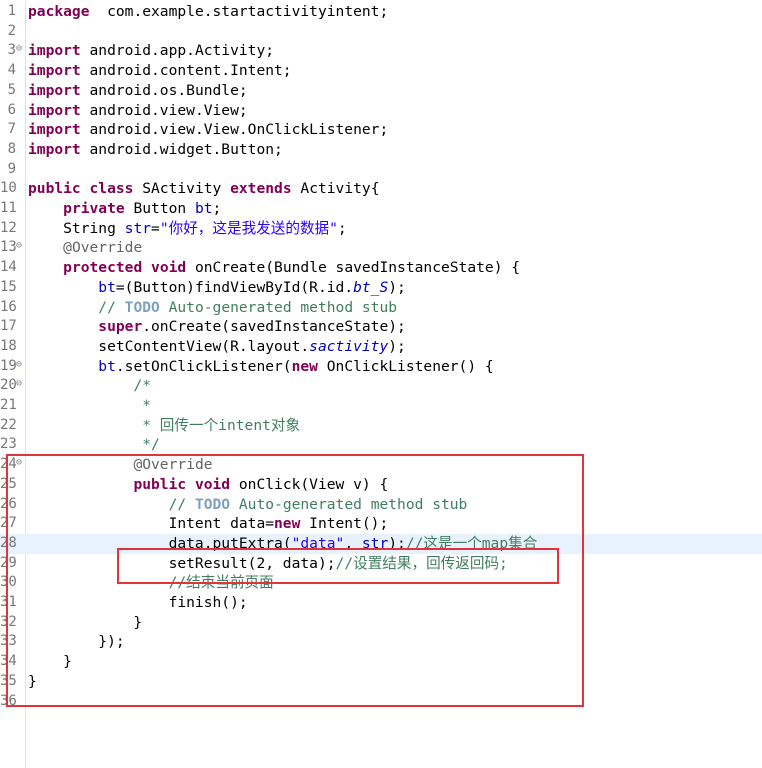 This screenshot has width=762, height=768. What do you see at coordinates (381, 426) in the screenshot?
I see `code-line: 22 * 回传一个intent对象` at bounding box center [381, 426].